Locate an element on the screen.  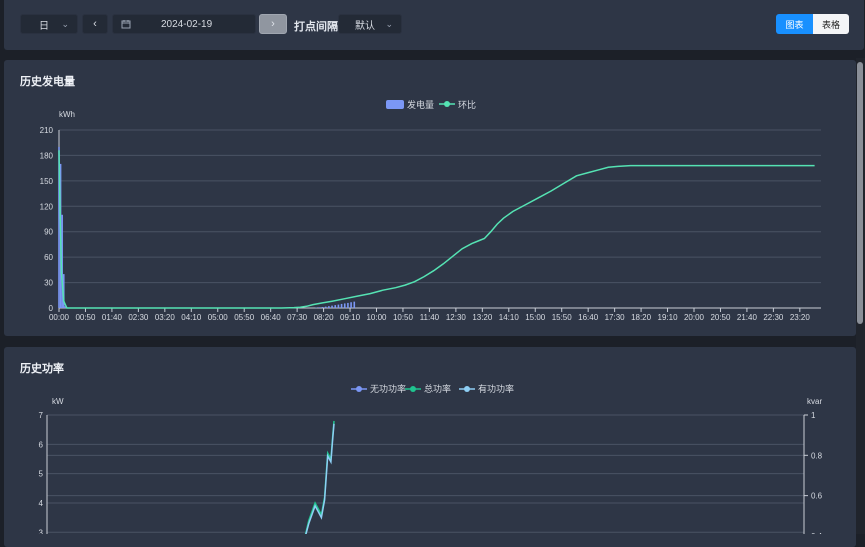
panel-title: 历史发电量 is located at coordinates (47, 82).